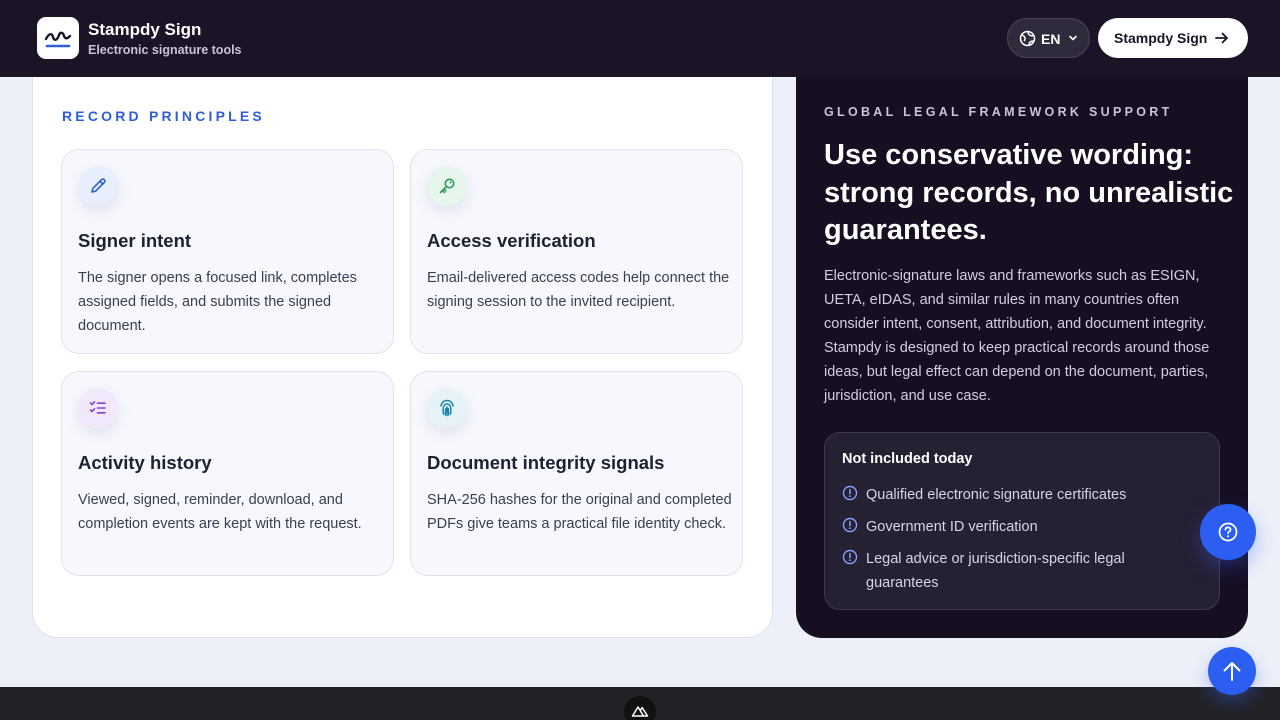 The height and width of the screenshot is (720, 1280). I want to click on footer, so click(640, 703).